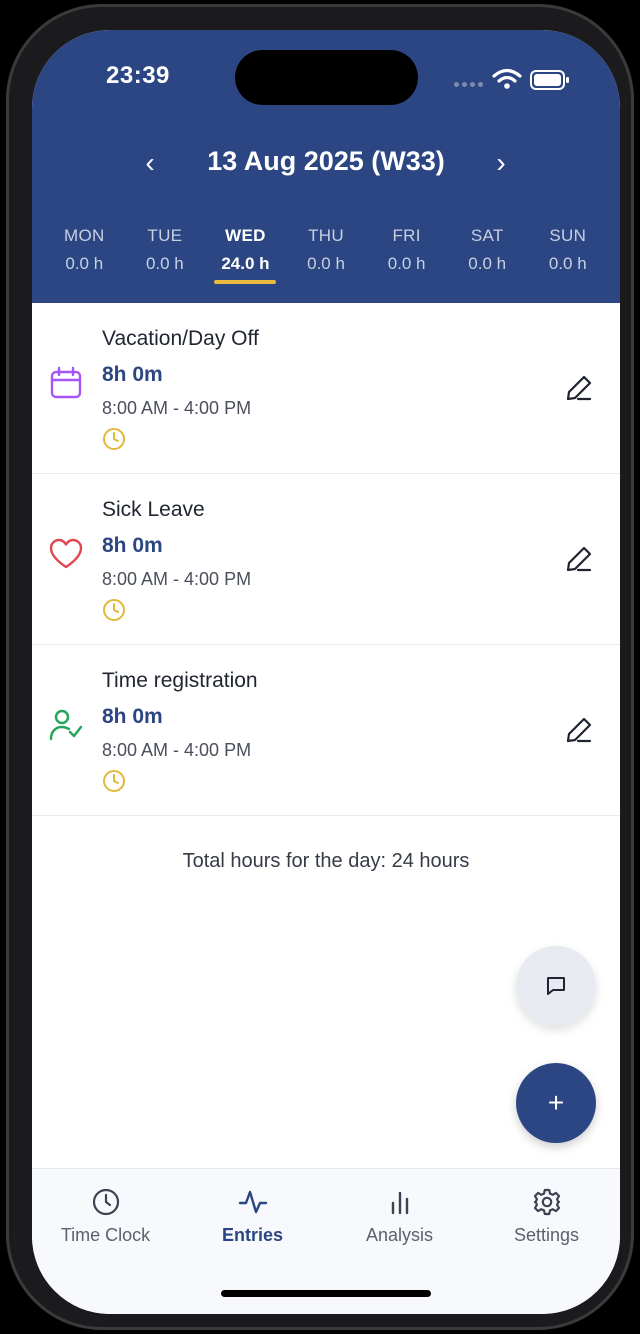  Describe the element at coordinates (66, 553) in the screenshot. I see `heart-icon` at that location.